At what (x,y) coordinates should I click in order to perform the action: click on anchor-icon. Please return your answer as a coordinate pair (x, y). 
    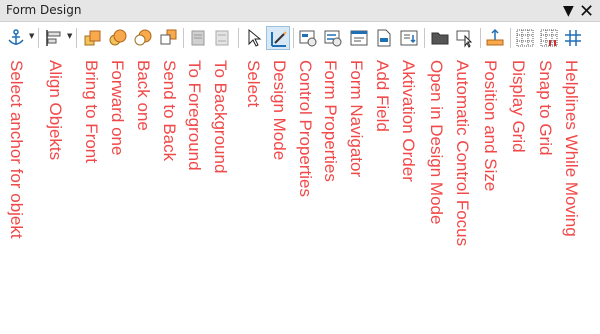
    Looking at the image, I should click on (16, 37).